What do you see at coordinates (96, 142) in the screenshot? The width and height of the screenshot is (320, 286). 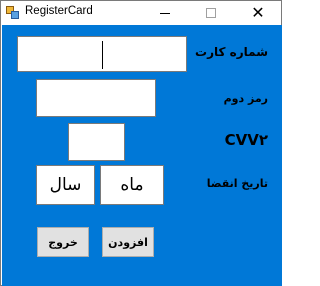 I see `cvv2-input` at bounding box center [96, 142].